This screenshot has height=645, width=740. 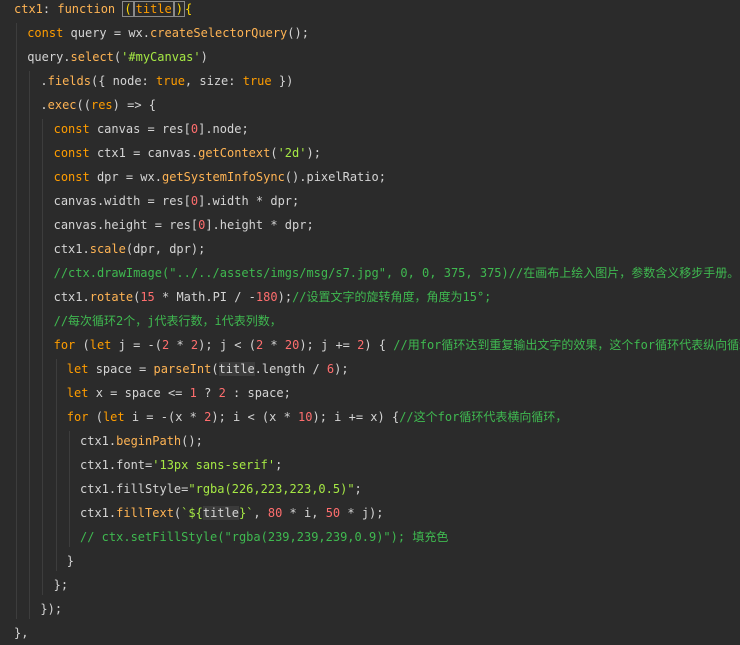 What do you see at coordinates (101, 105) in the screenshot?
I see `code-token: res` at bounding box center [101, 105].